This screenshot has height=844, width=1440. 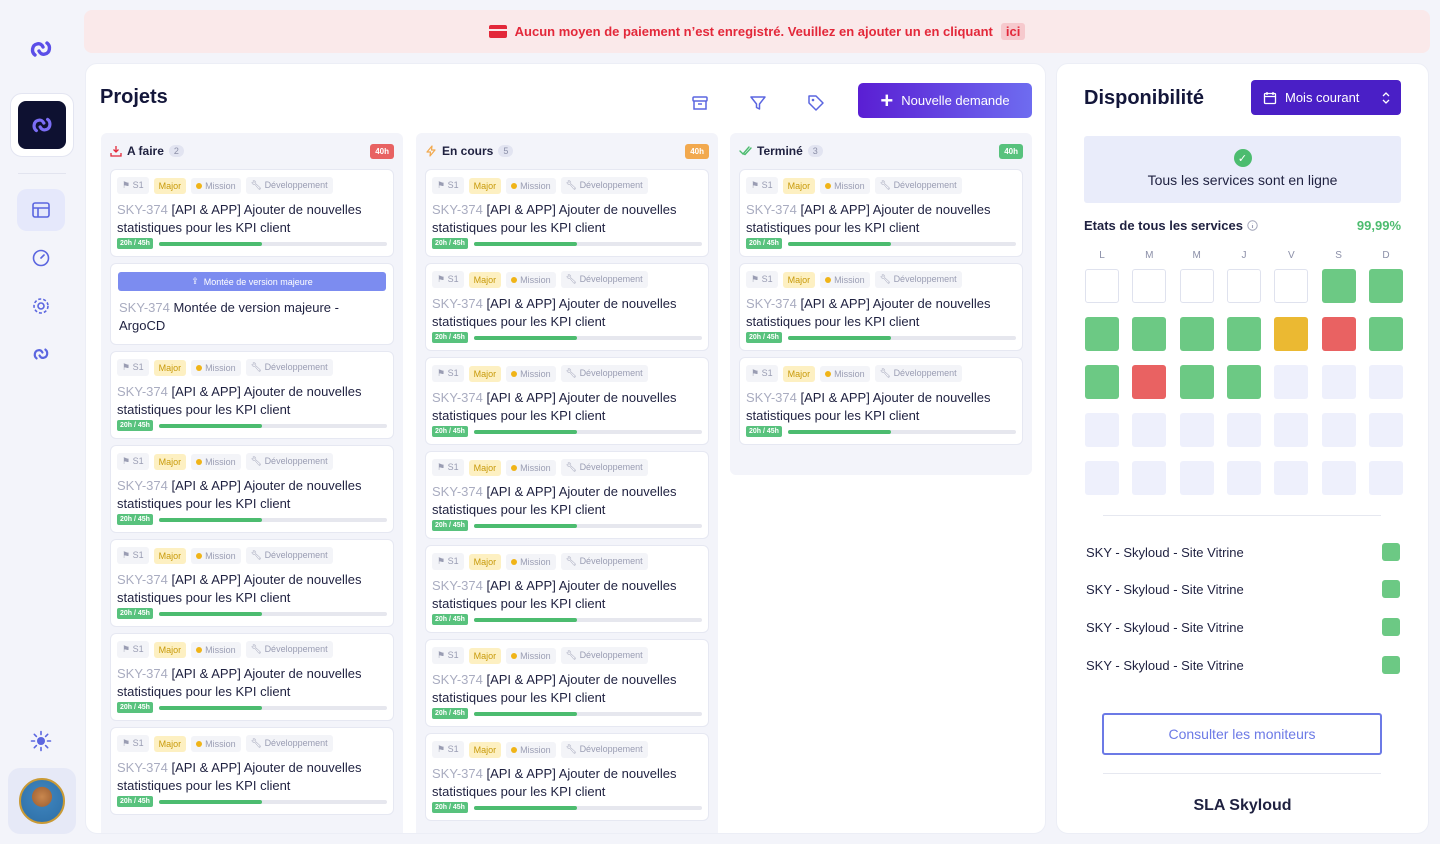 I want to click on category-tag: 🔧︎ Développement, so click(x=289, y=743).